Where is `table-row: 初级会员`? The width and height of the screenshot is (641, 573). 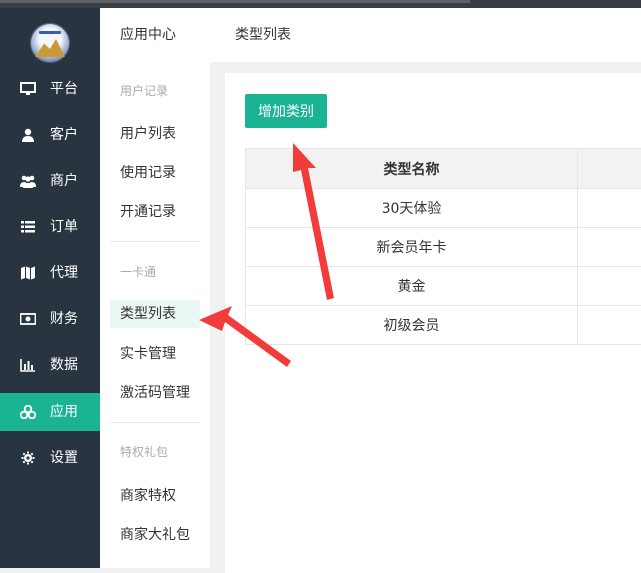 table-row: 初级会员 is located at coordinates (443, 325).